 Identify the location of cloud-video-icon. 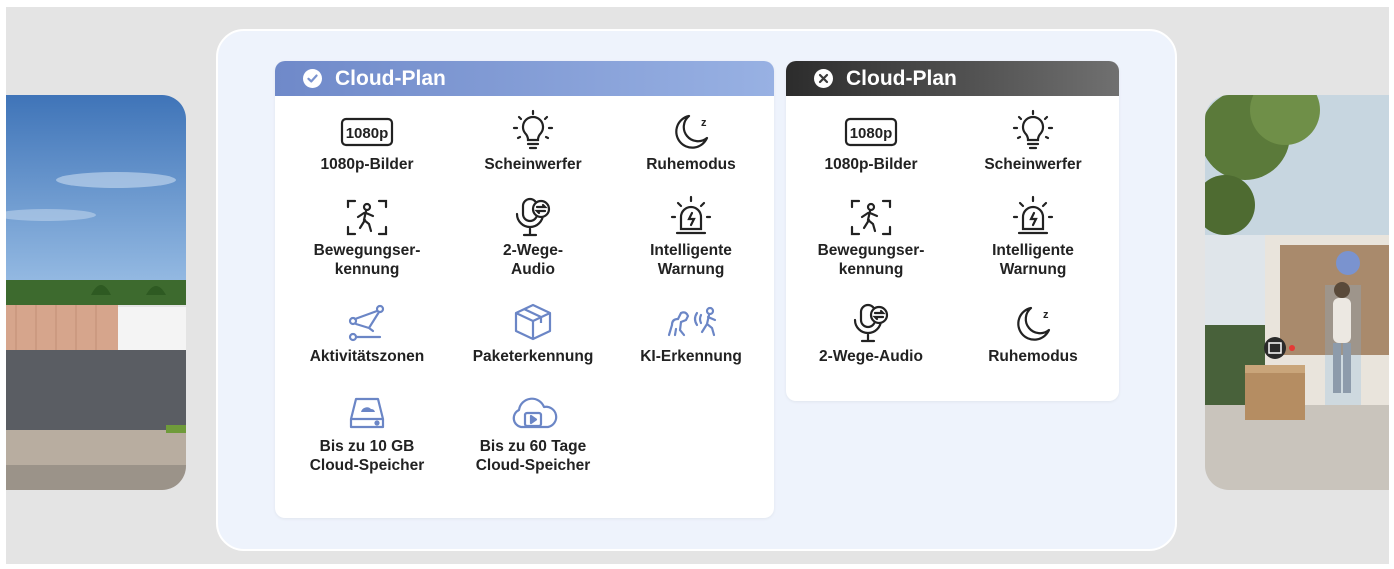
(533, 413).